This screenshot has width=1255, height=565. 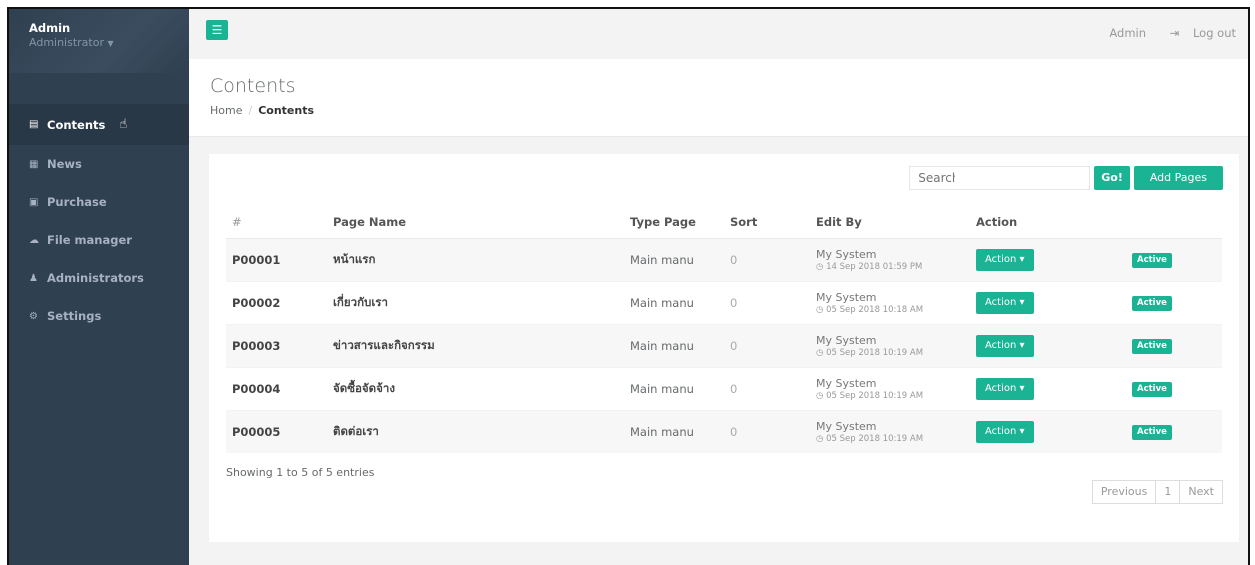 What do you see at coordinates (95, 278) in the screenshot?
I see `sidebar-item-label: Administrators` at bounding box center [95, 278].